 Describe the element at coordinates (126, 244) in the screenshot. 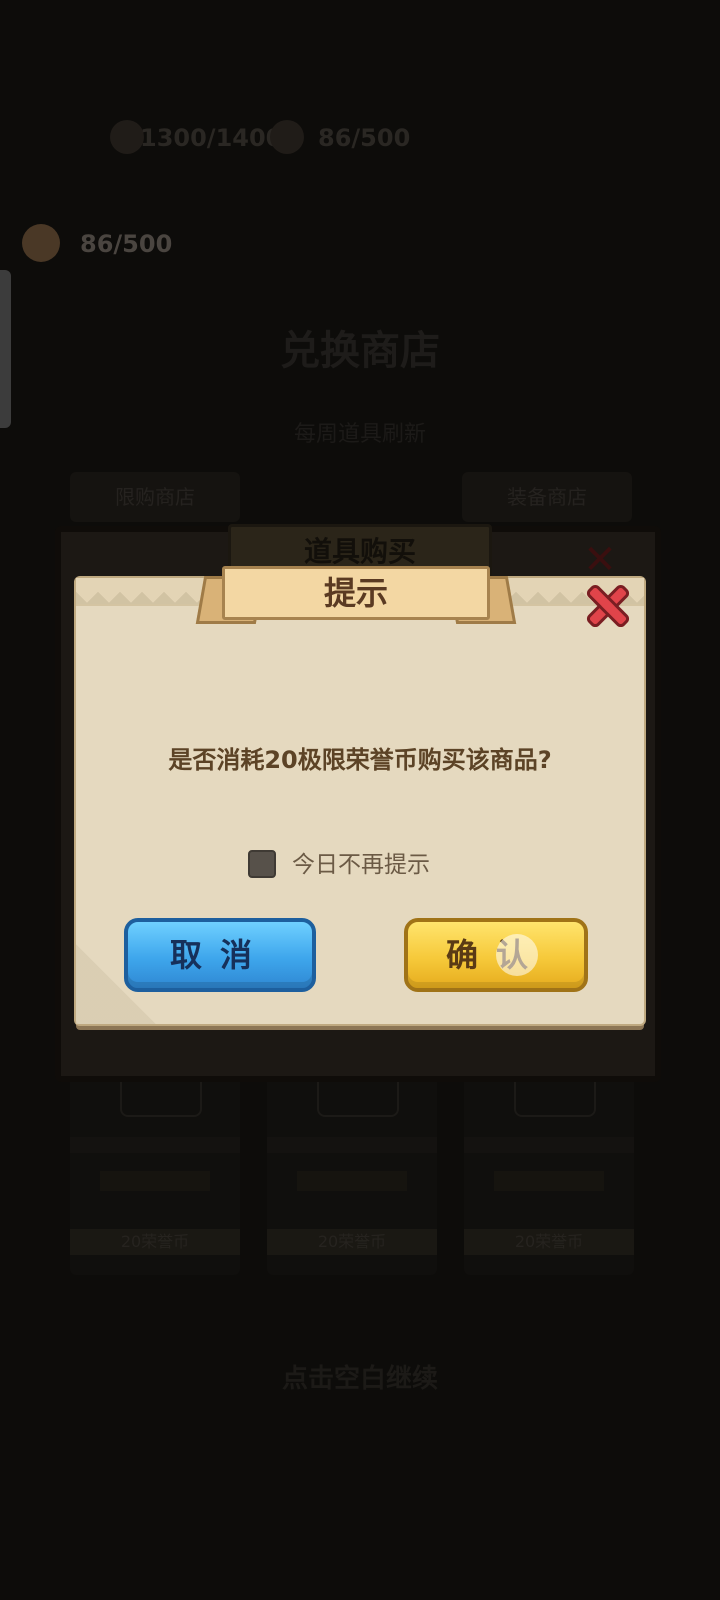

I see `honor-coin-counter: 86/500` at that location.